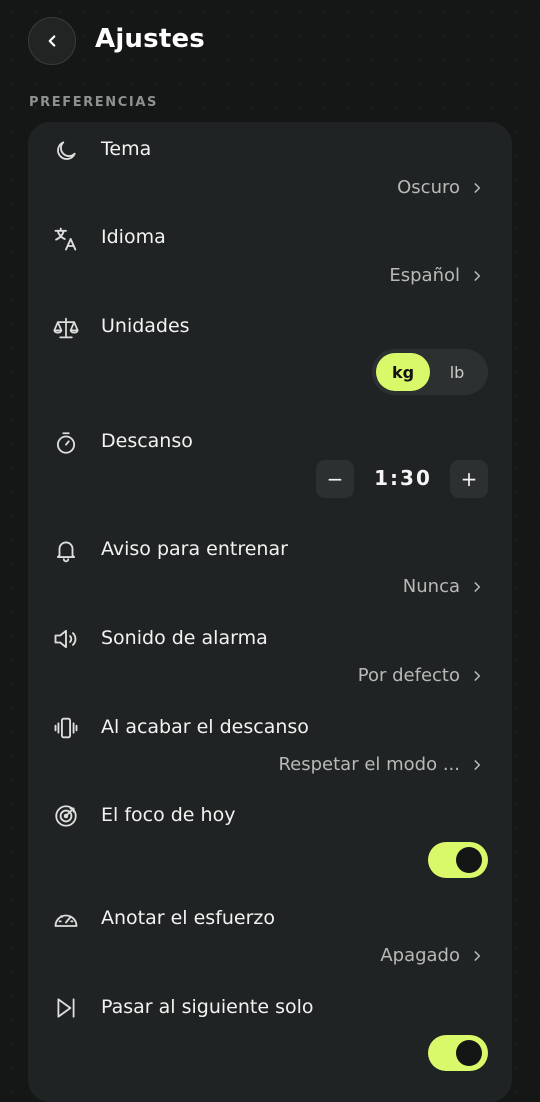 This screenshot has height=1102, width=540. I want to click on skip-next-icon, so click(66, 1008).